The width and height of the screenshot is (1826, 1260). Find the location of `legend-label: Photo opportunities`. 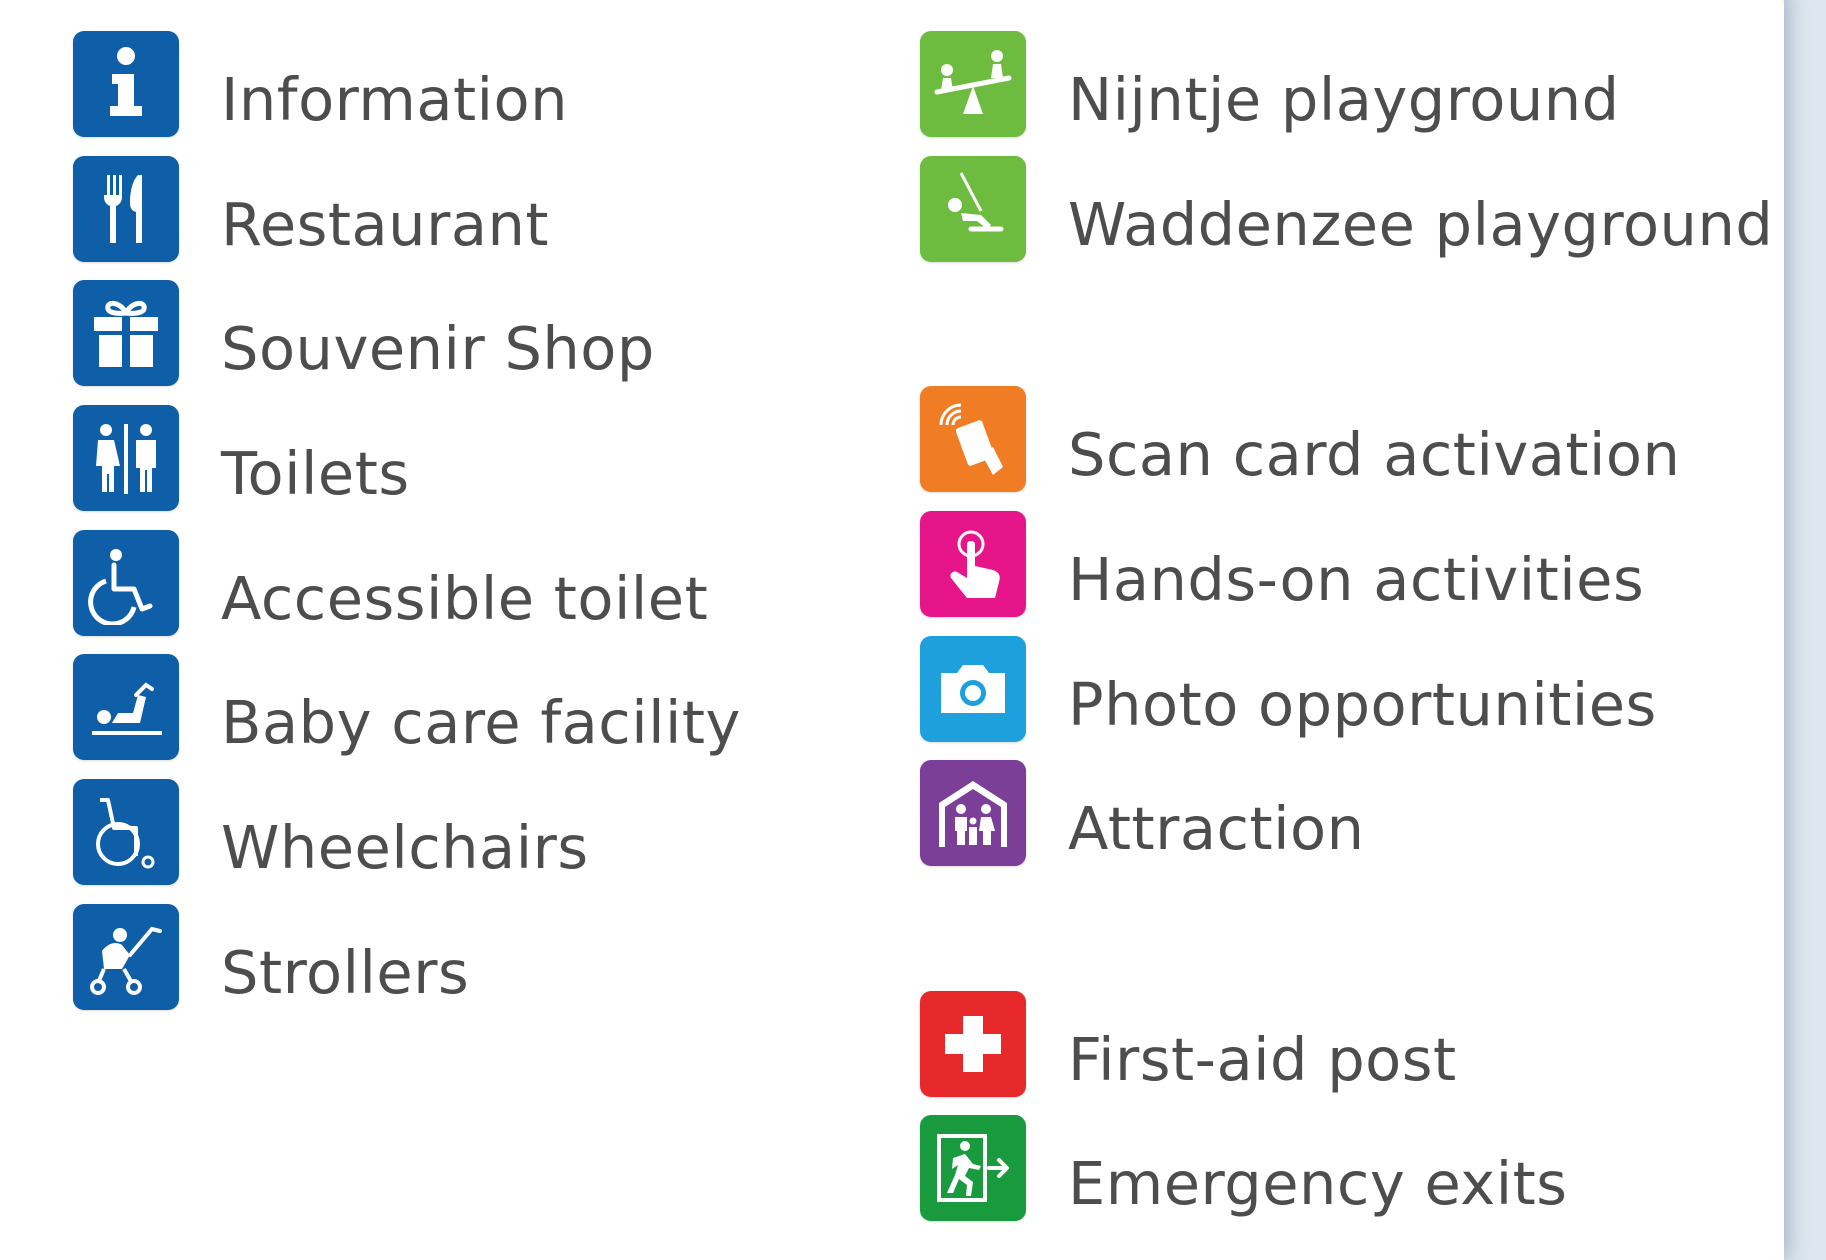

legend-label: Photo opportunities is located at coordinates (1362, 704).